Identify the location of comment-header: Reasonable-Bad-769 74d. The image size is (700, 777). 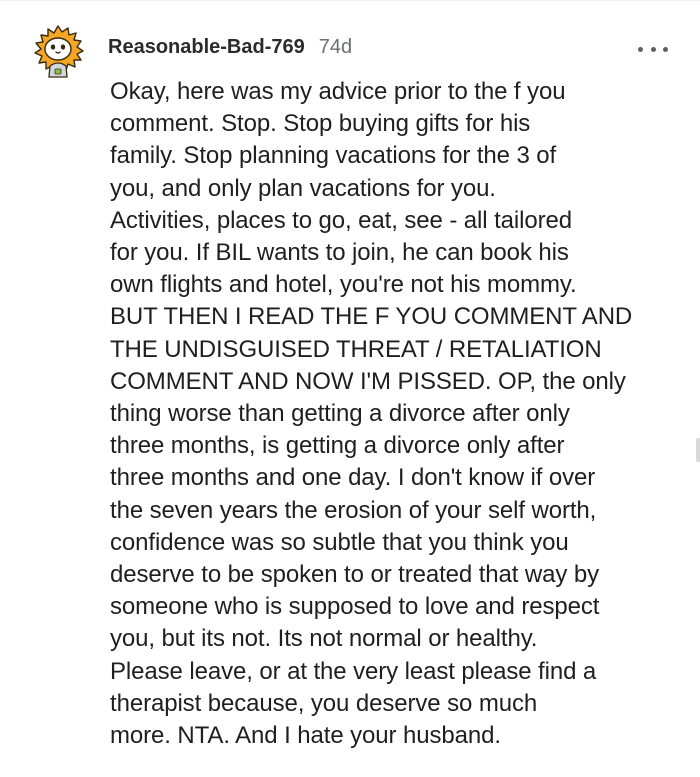
(230, 47).